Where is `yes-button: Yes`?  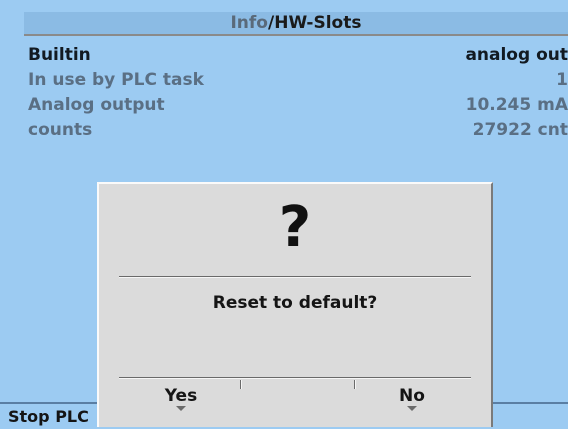
yes-button: Yes is located at coordinates (181, 405).